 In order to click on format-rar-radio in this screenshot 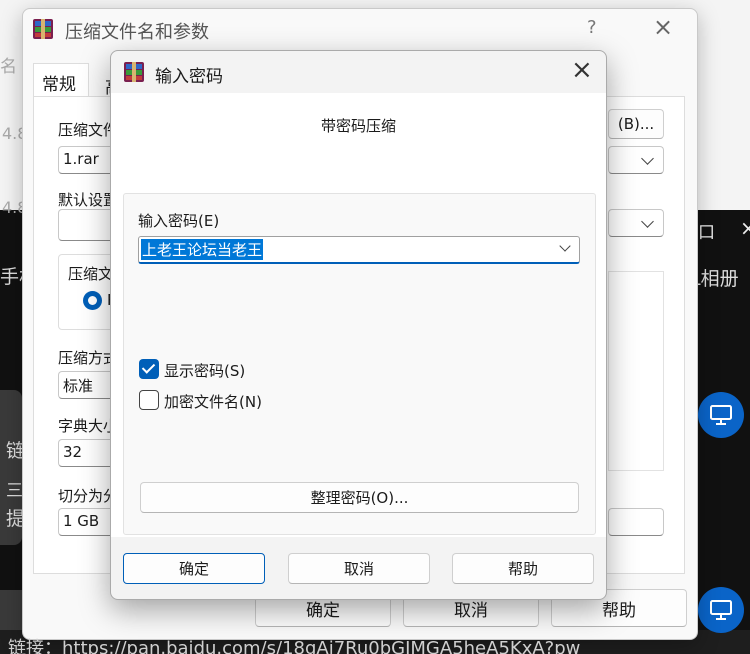, I will do `click(92, 300)`.